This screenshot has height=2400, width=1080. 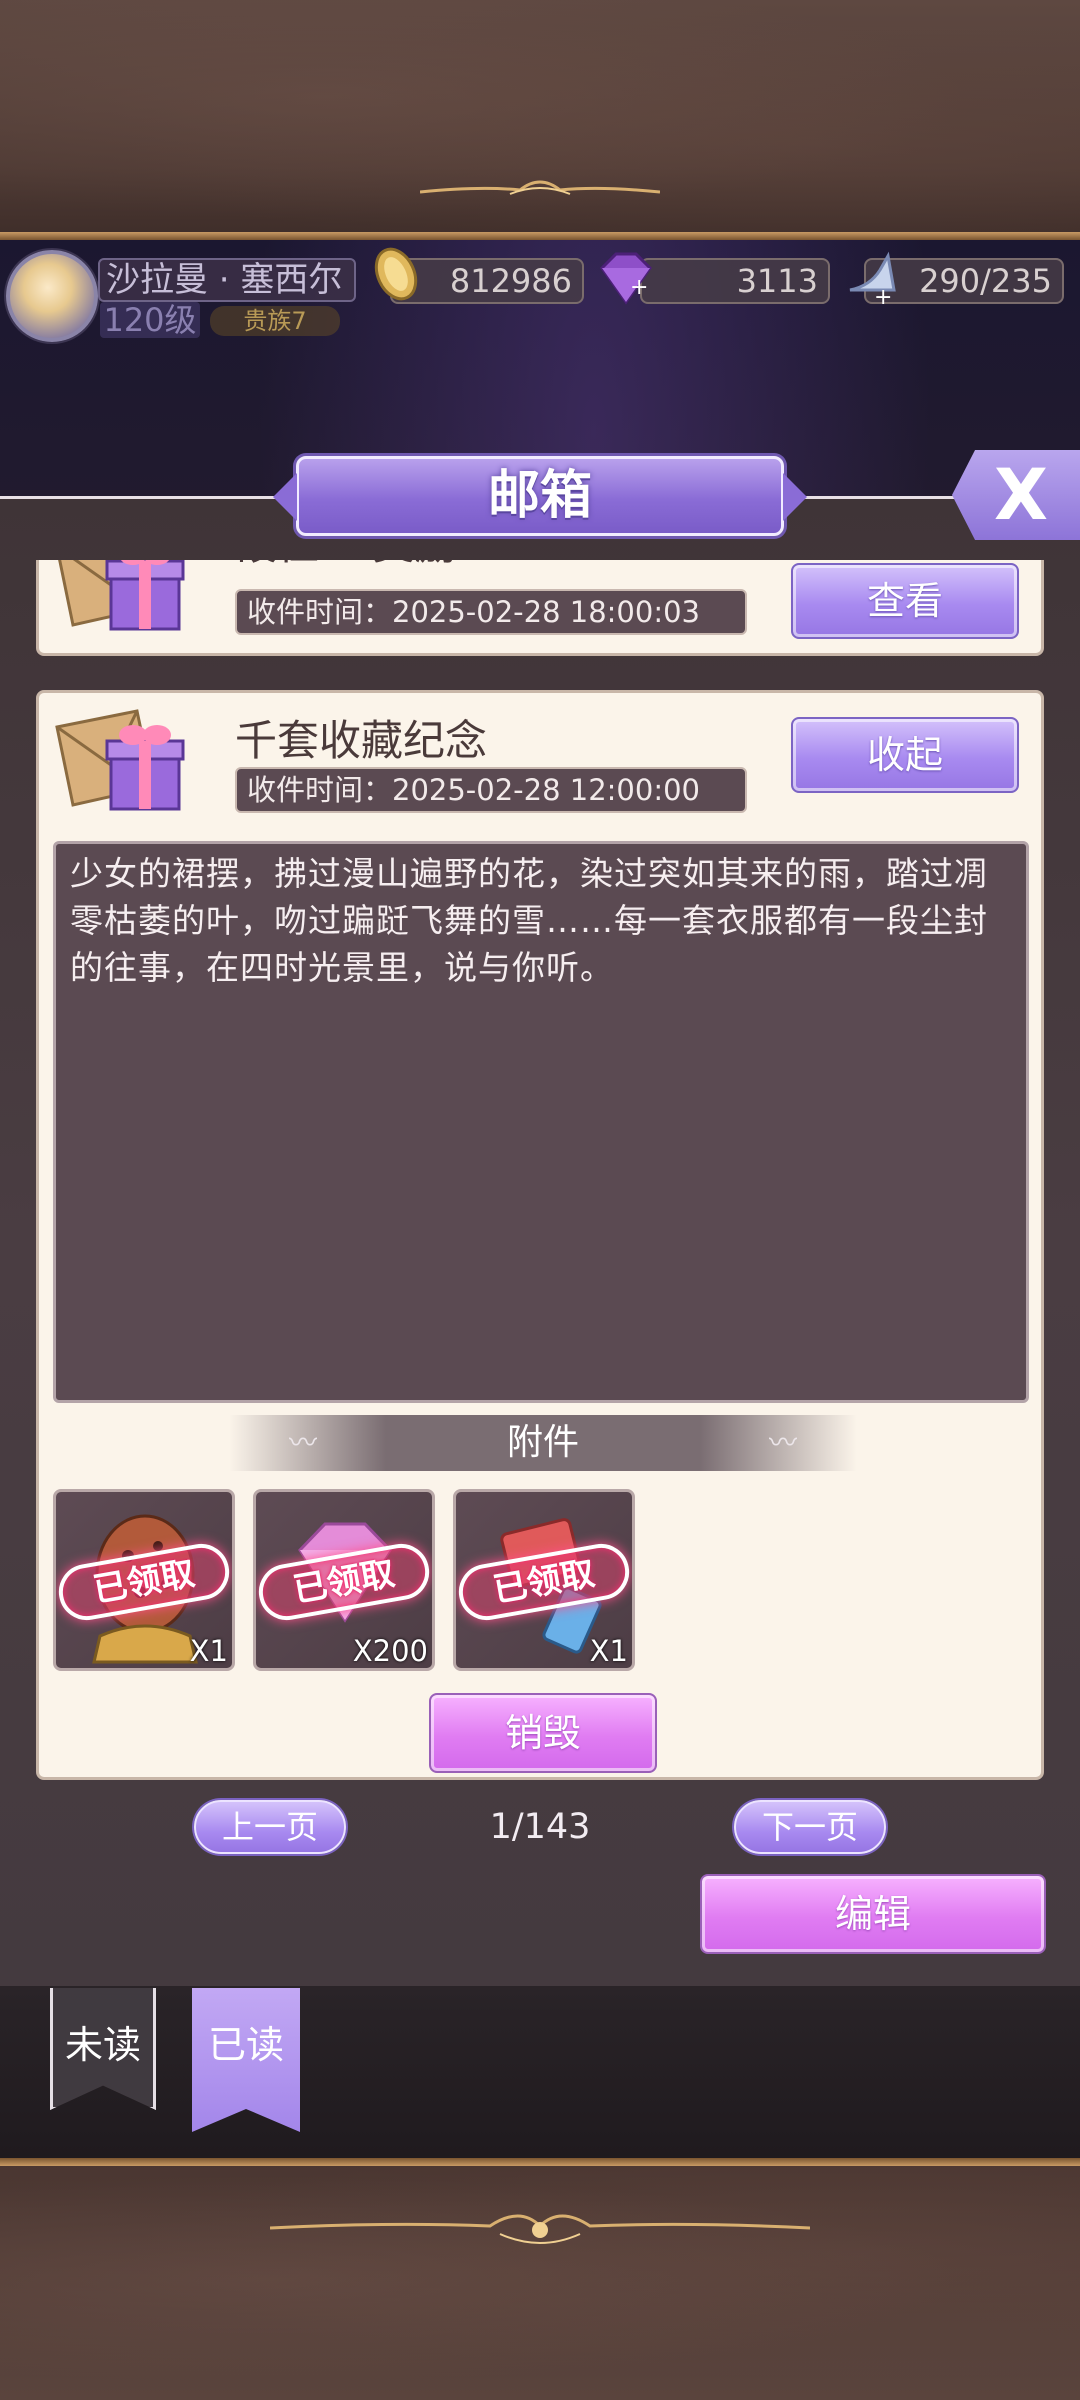 What do you see at coordinates (270, 1827) in the screenshot?
I see `prev-page-button: 上一页` at bounding box center [270, 1827].